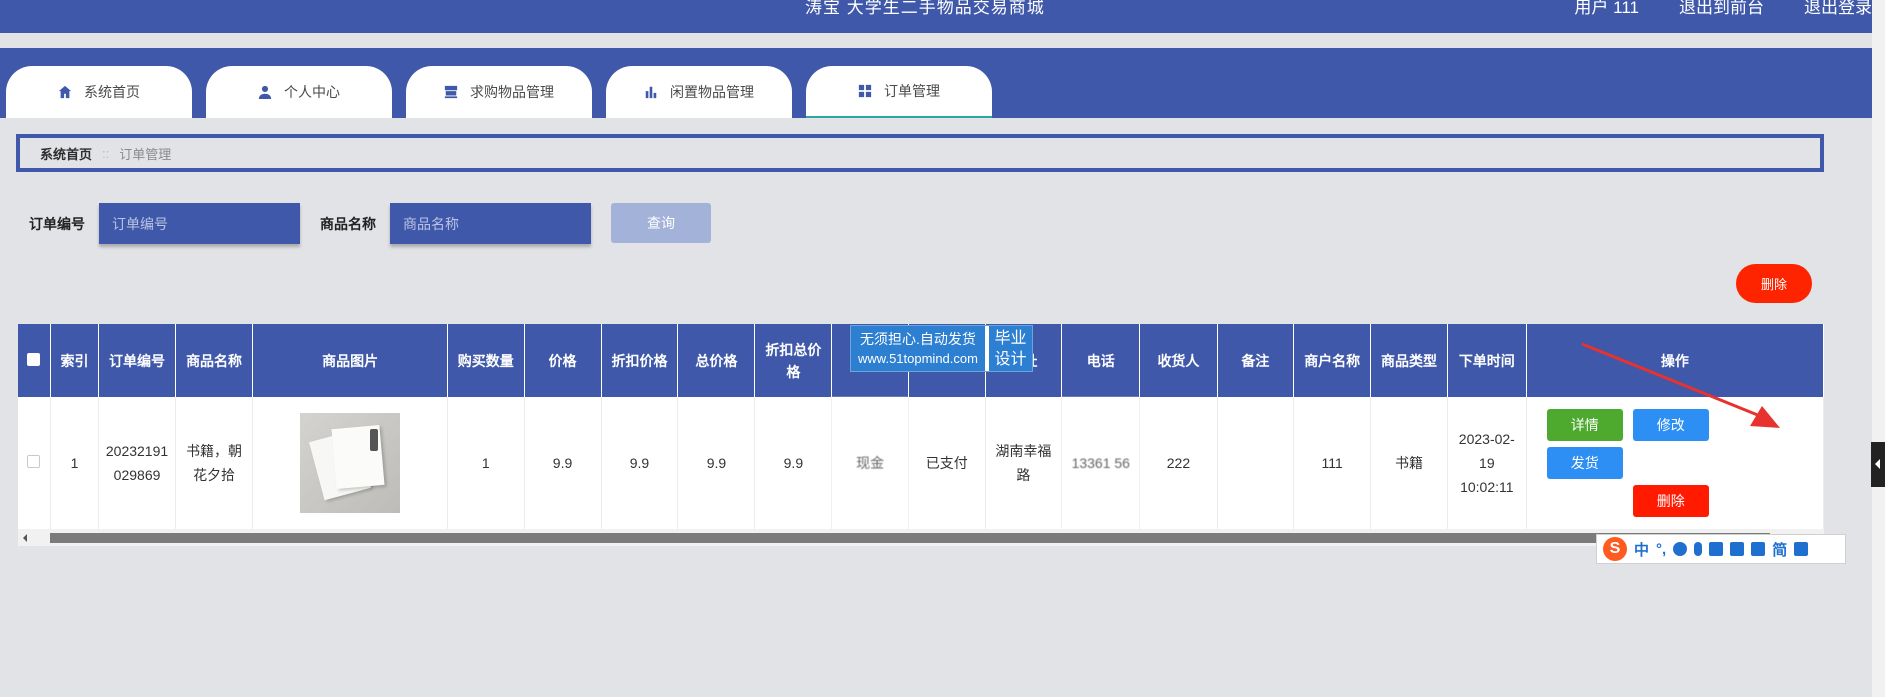 Image resolution: width=1885 pixels, height=697 pixels. Describe the element at coordinates (793, 360) in the screenshot. I see `col-discount-total: 折扣总价格` at that location.